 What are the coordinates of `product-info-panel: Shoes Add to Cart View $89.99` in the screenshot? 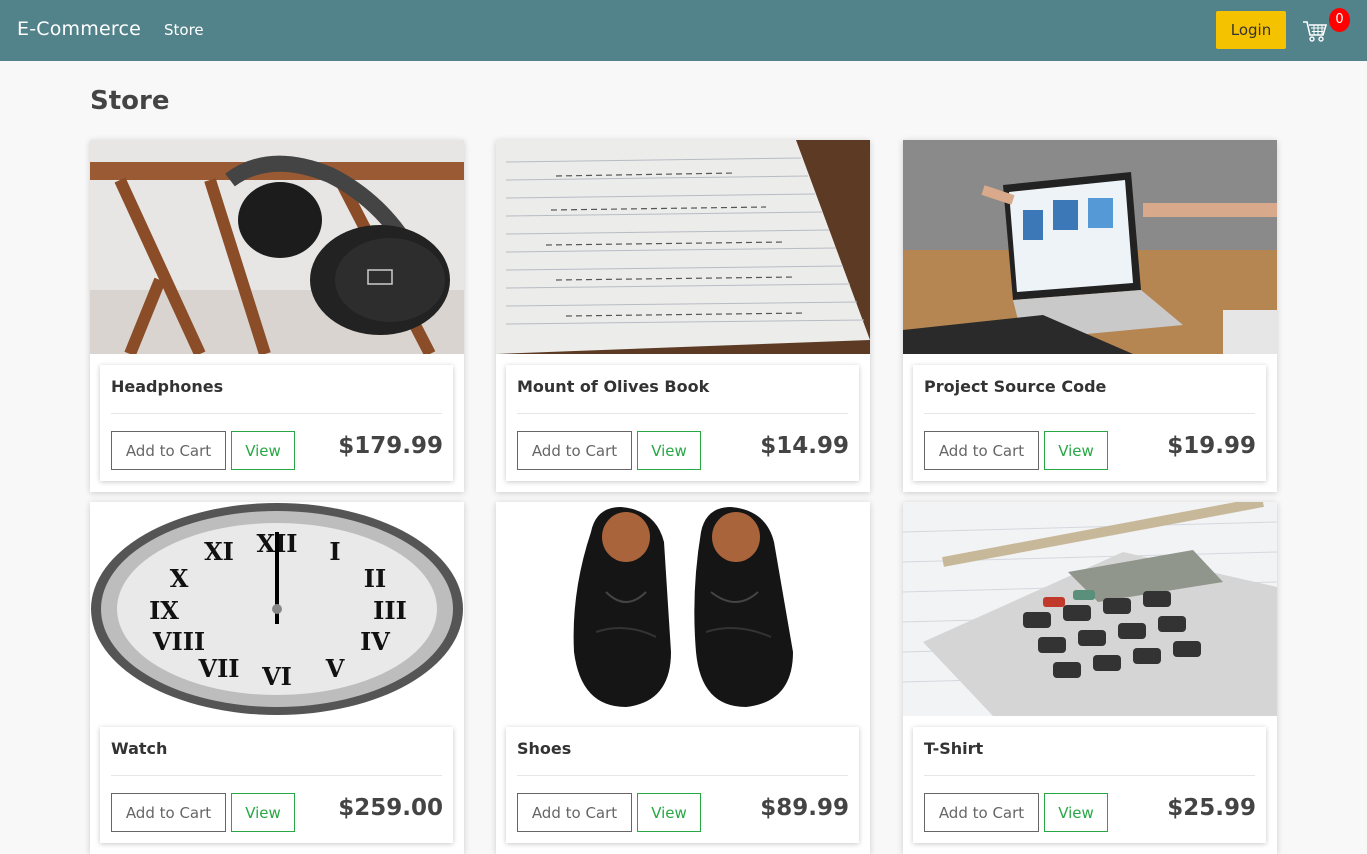 It's located at (682, 785).